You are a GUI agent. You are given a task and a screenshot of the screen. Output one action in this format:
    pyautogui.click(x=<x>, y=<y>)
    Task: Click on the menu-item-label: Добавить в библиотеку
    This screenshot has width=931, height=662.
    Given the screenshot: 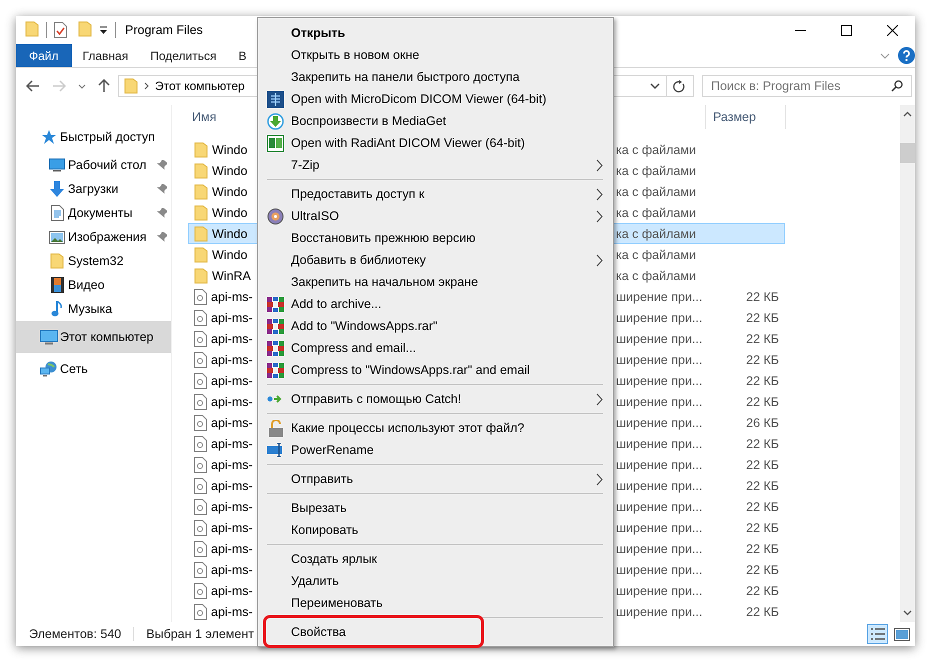 What is the action you would take?
    pyautogui.click(x=358, y=260)
    